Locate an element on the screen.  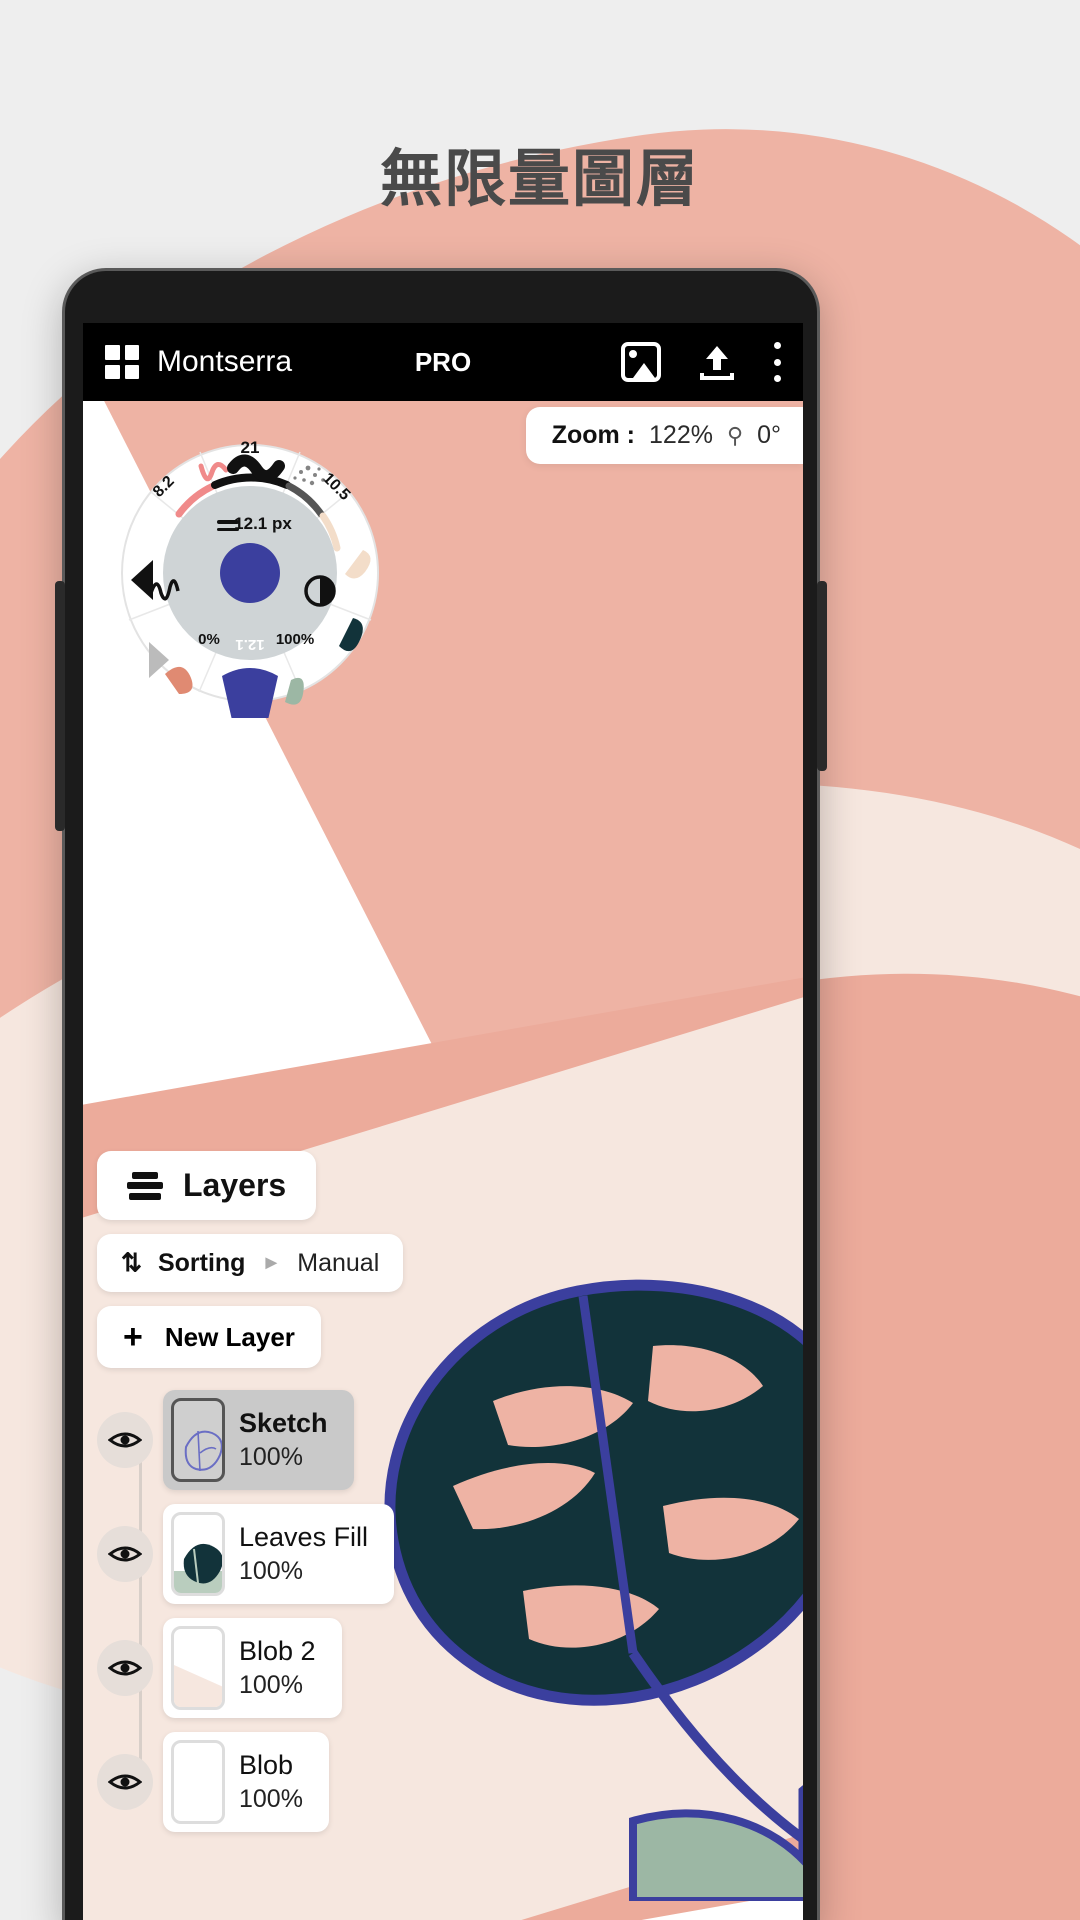
app-title: Montserra is located at coordinates (225, 361).